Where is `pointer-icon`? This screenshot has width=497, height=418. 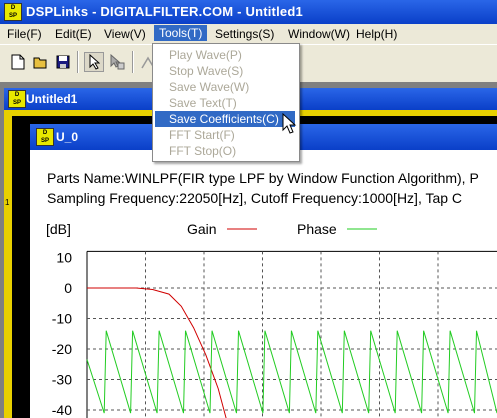 pointer-icon is located at coordinates (94, 62).